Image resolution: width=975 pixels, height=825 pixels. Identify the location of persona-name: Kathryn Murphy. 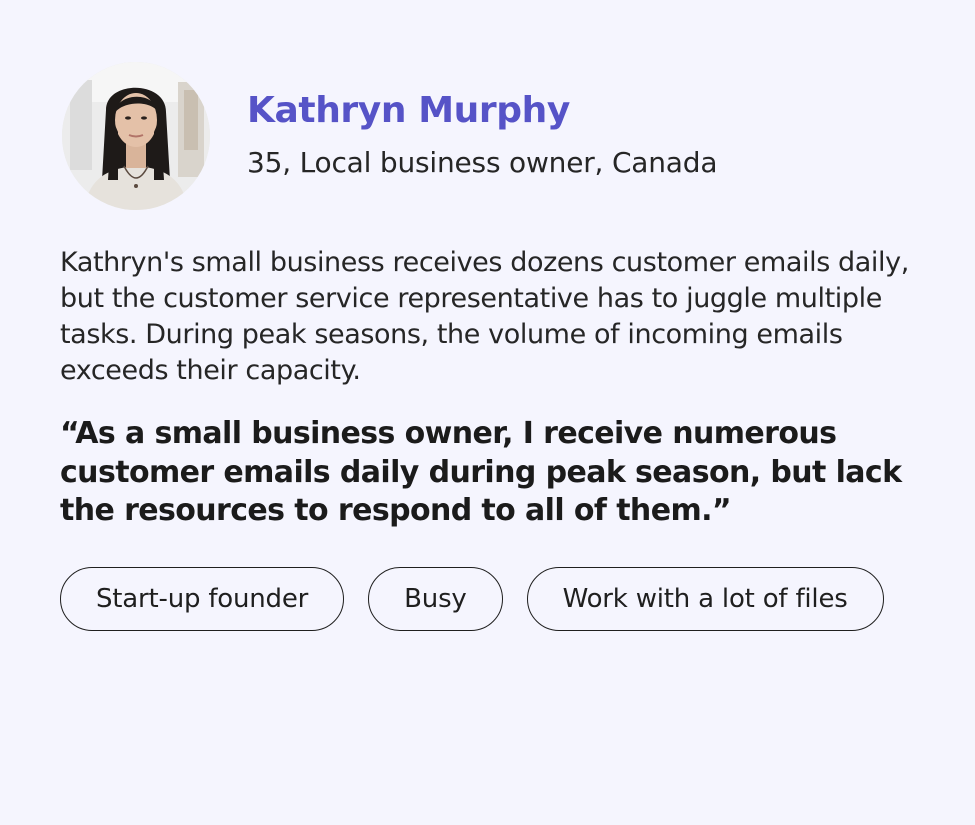
(408, 110).